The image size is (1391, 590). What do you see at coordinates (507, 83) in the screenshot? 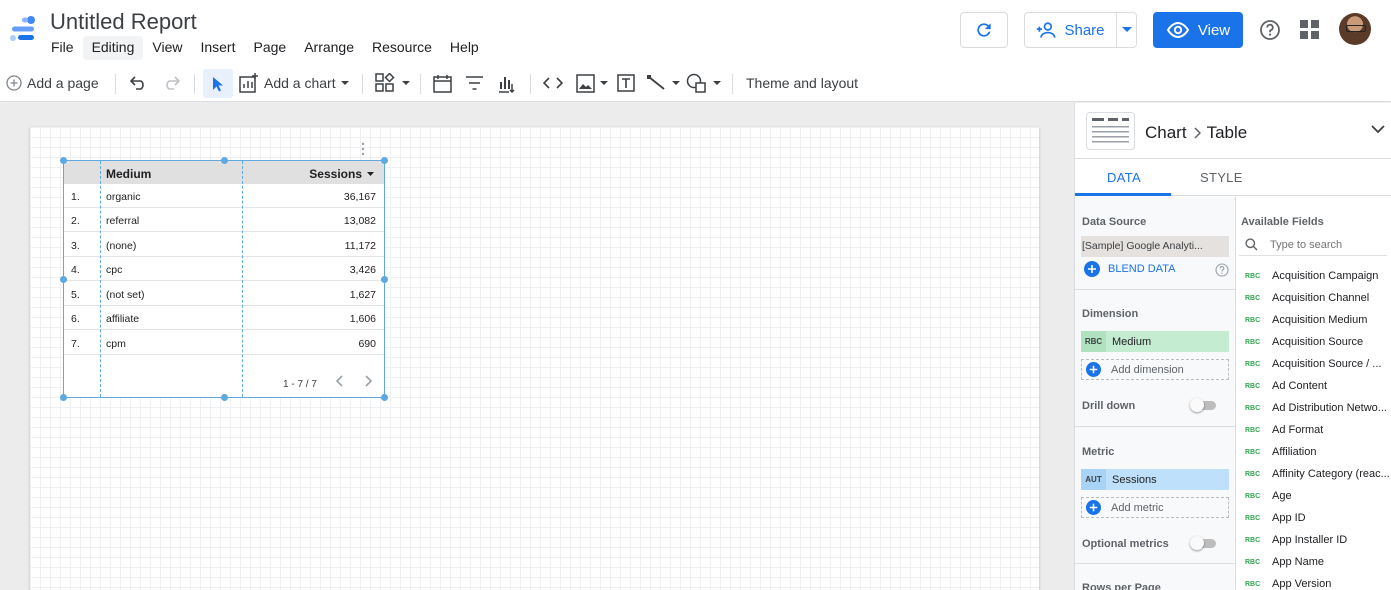
I see `data-control-button` at bounding box center [507, 83].